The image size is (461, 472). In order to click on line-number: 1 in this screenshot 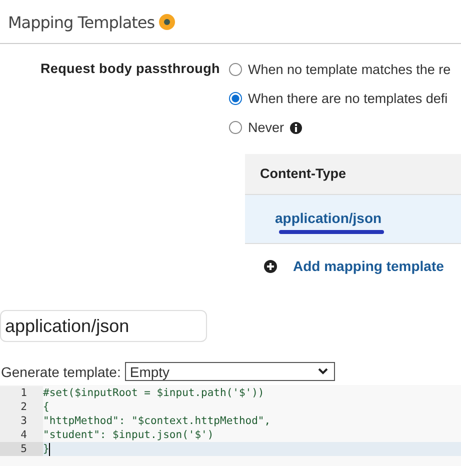, I will do `click(21, 393)`.